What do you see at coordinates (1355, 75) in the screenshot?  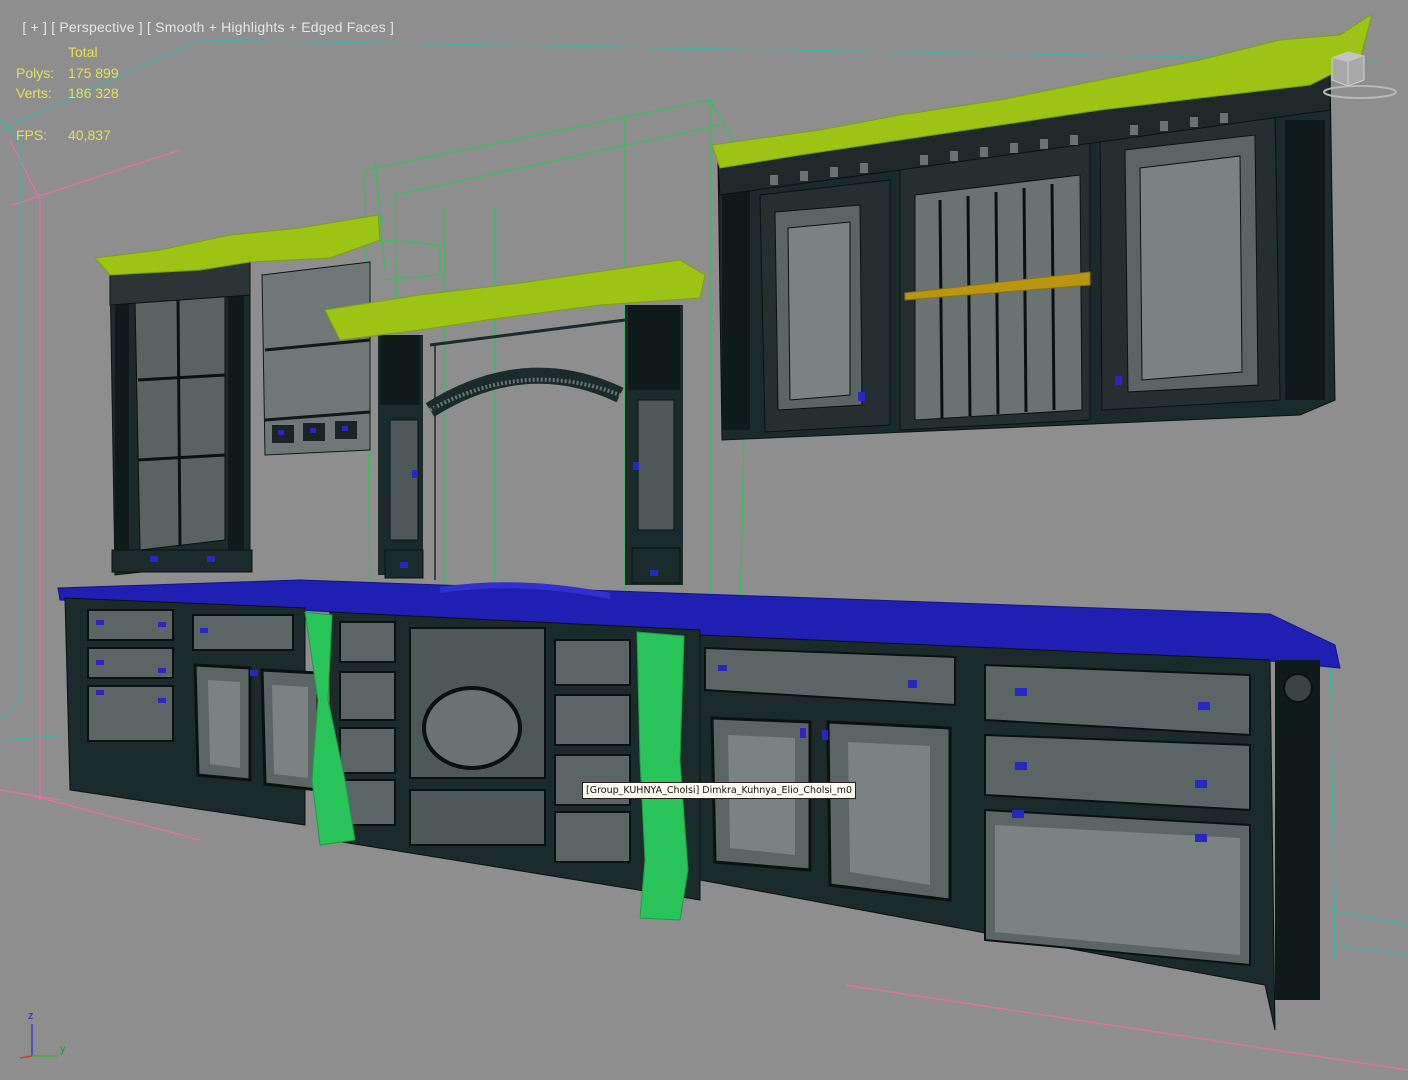 I see `viewcube-icon` at bounding box center [1355, 75].